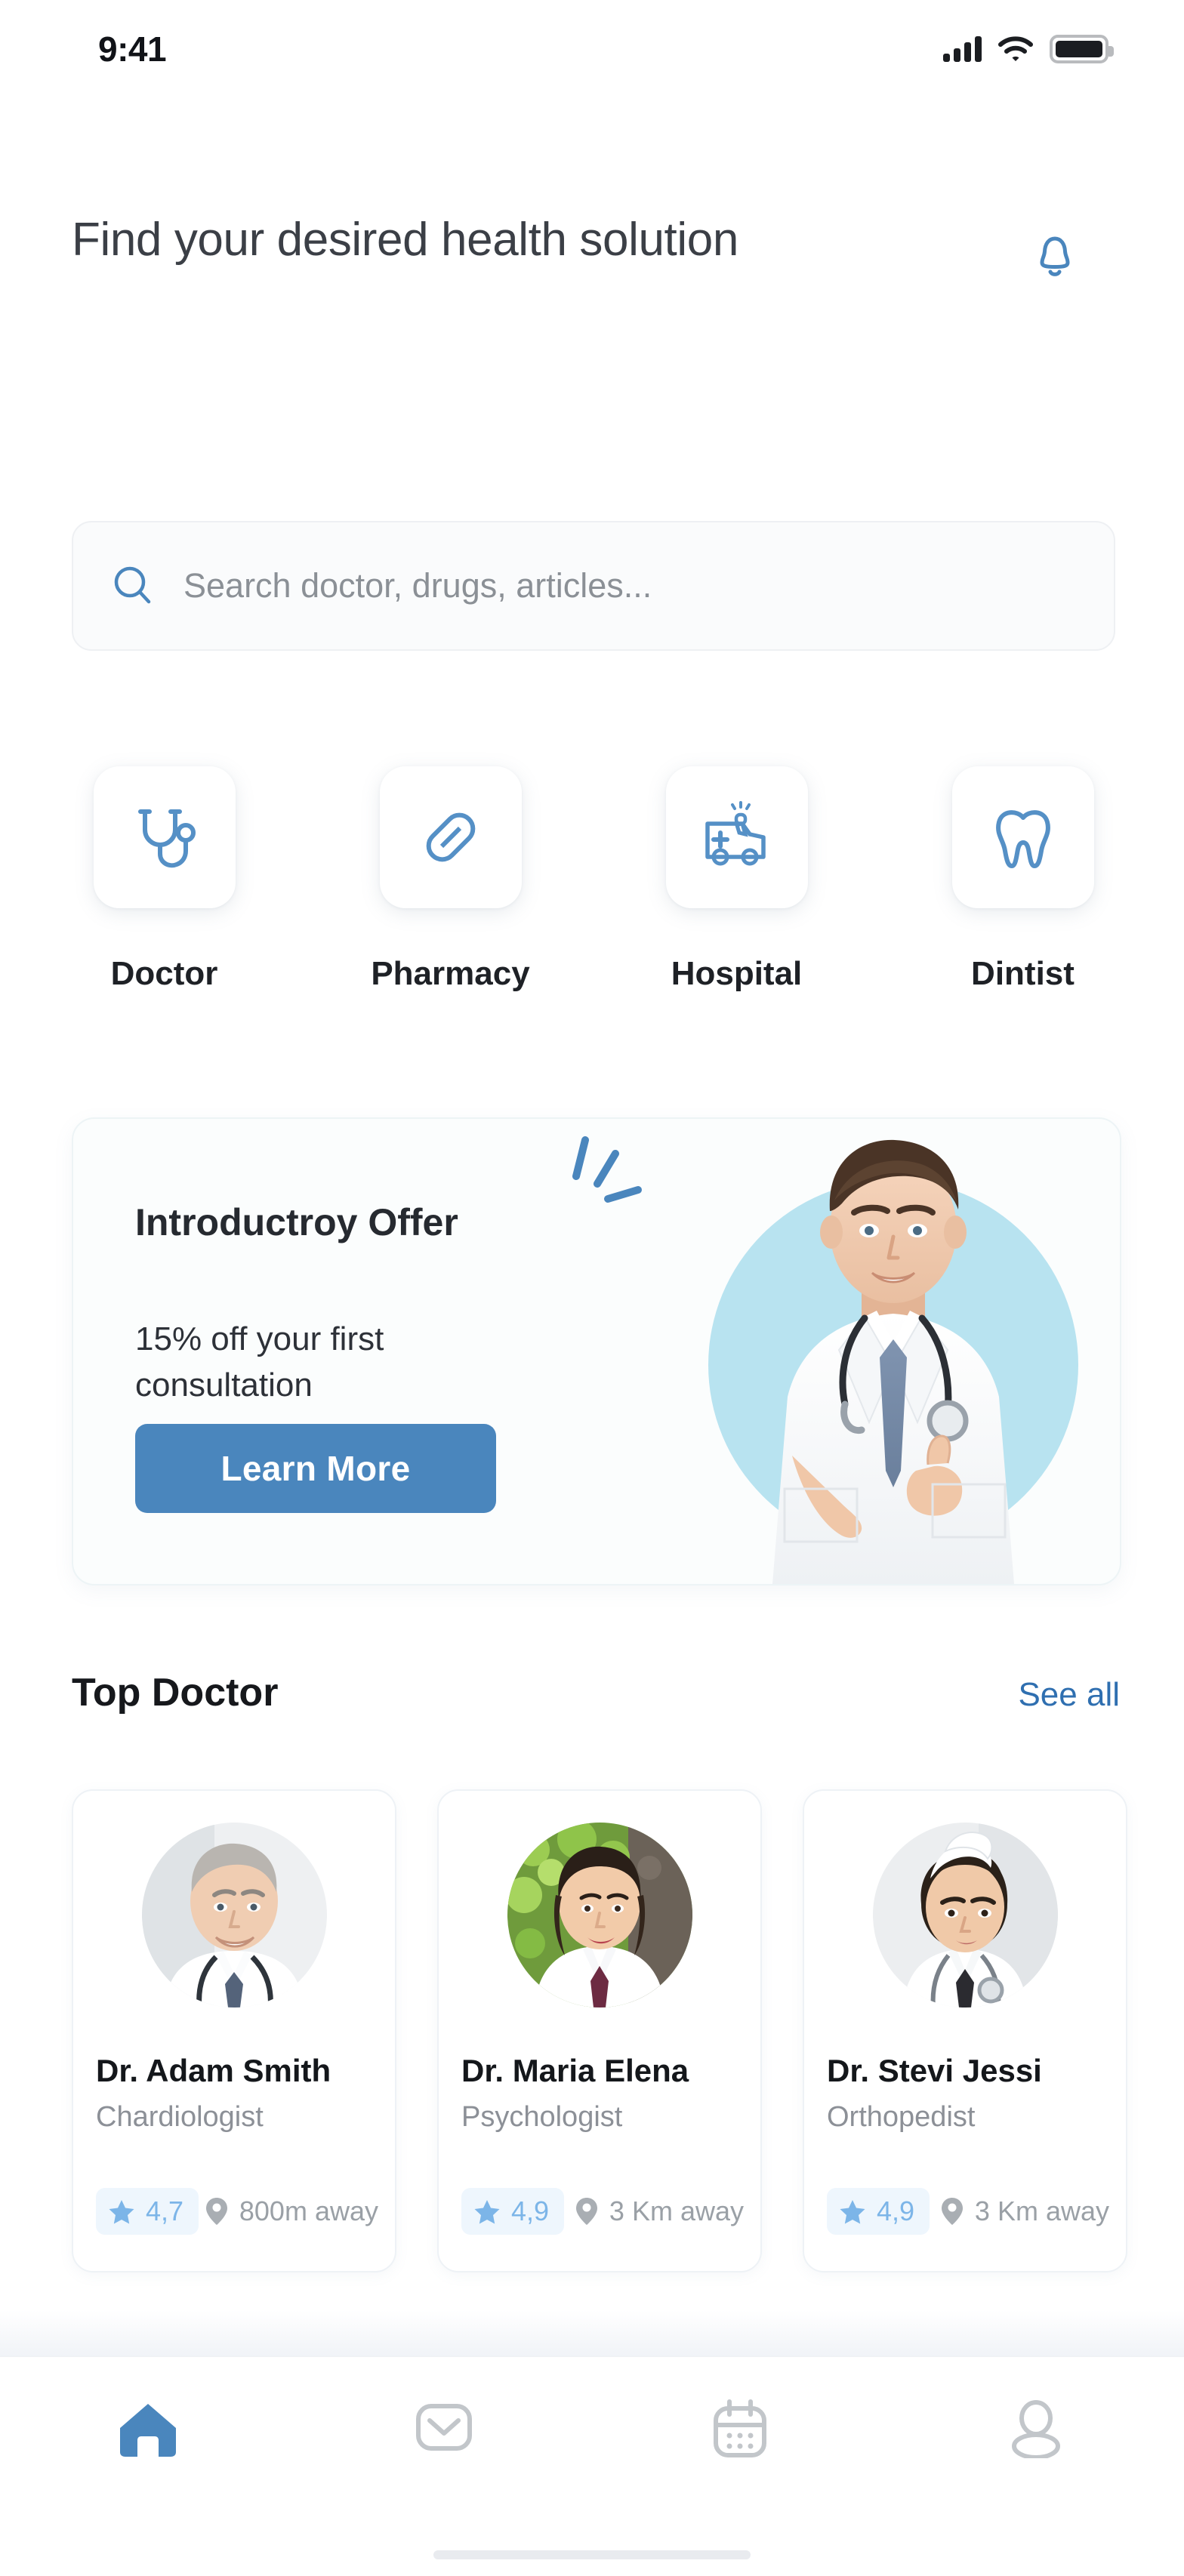 The image size is (1184, 2576). What do you see at coordinates (315, 1468) in the screenshot?
I see `learn-more-button: Learn More` at bounding box center [315, 1468].